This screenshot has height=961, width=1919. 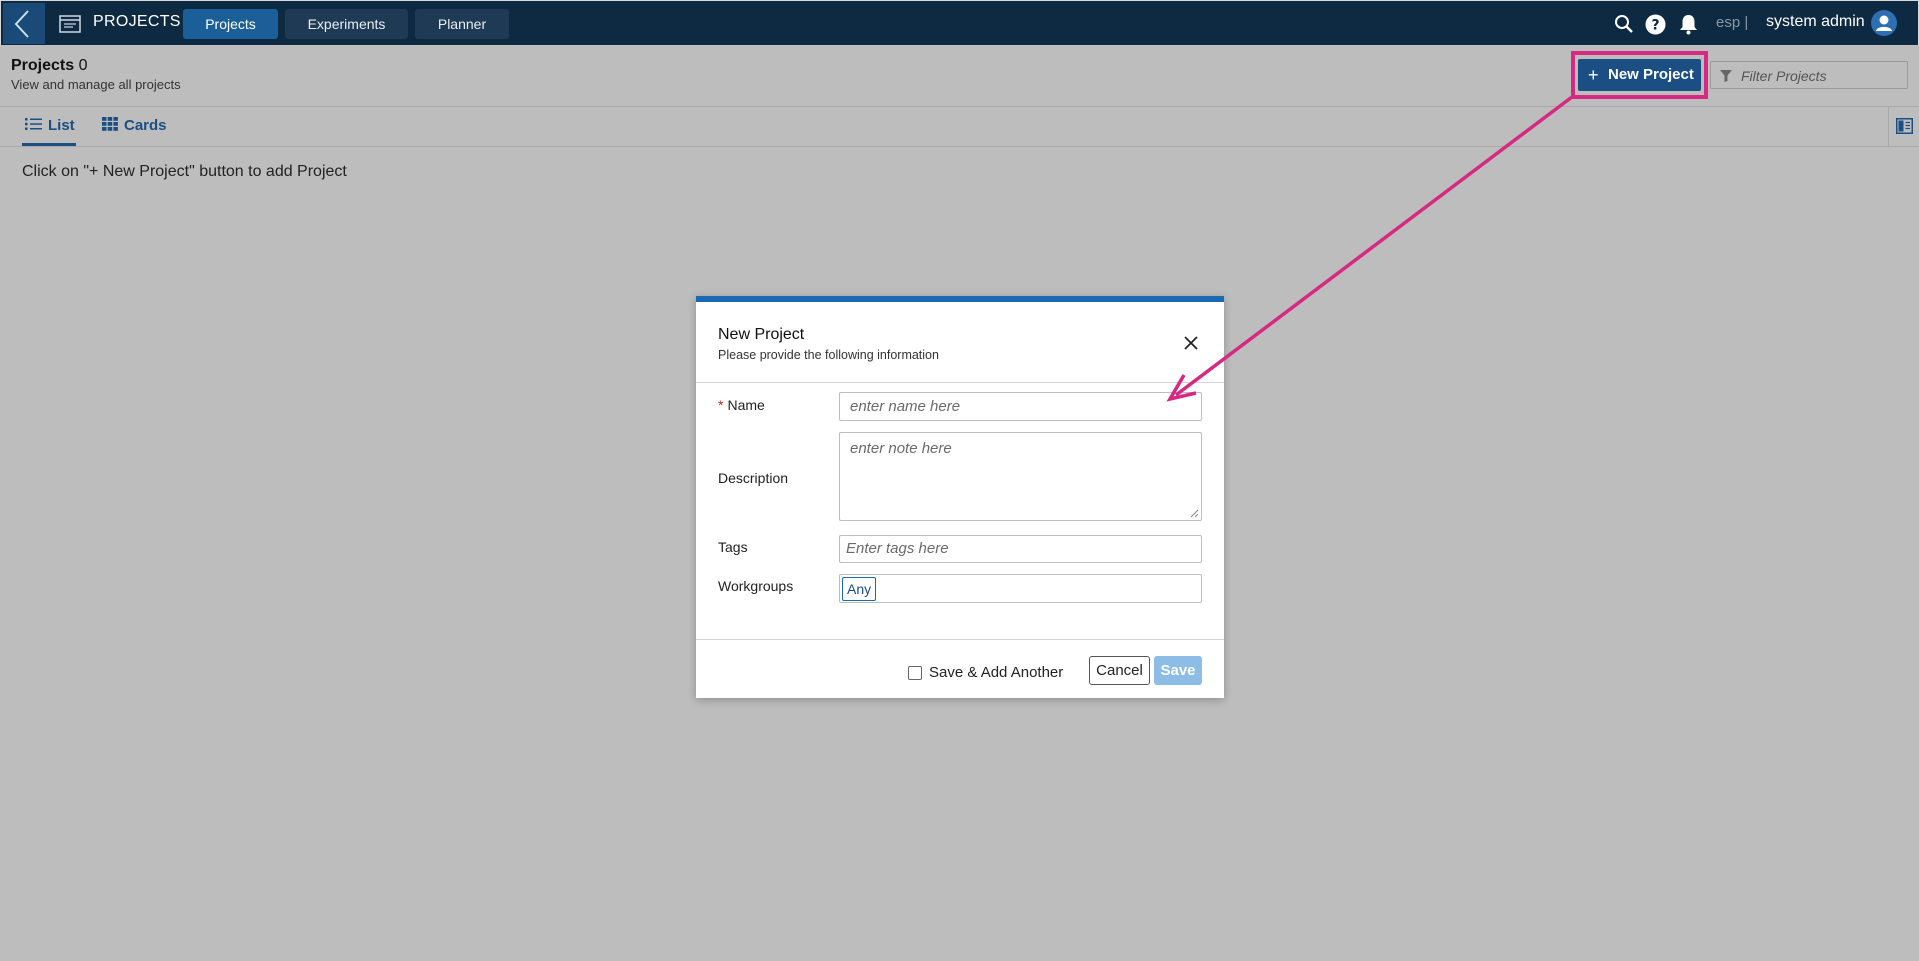 I want to click on description-label: Description, so click(x=753, y=478).